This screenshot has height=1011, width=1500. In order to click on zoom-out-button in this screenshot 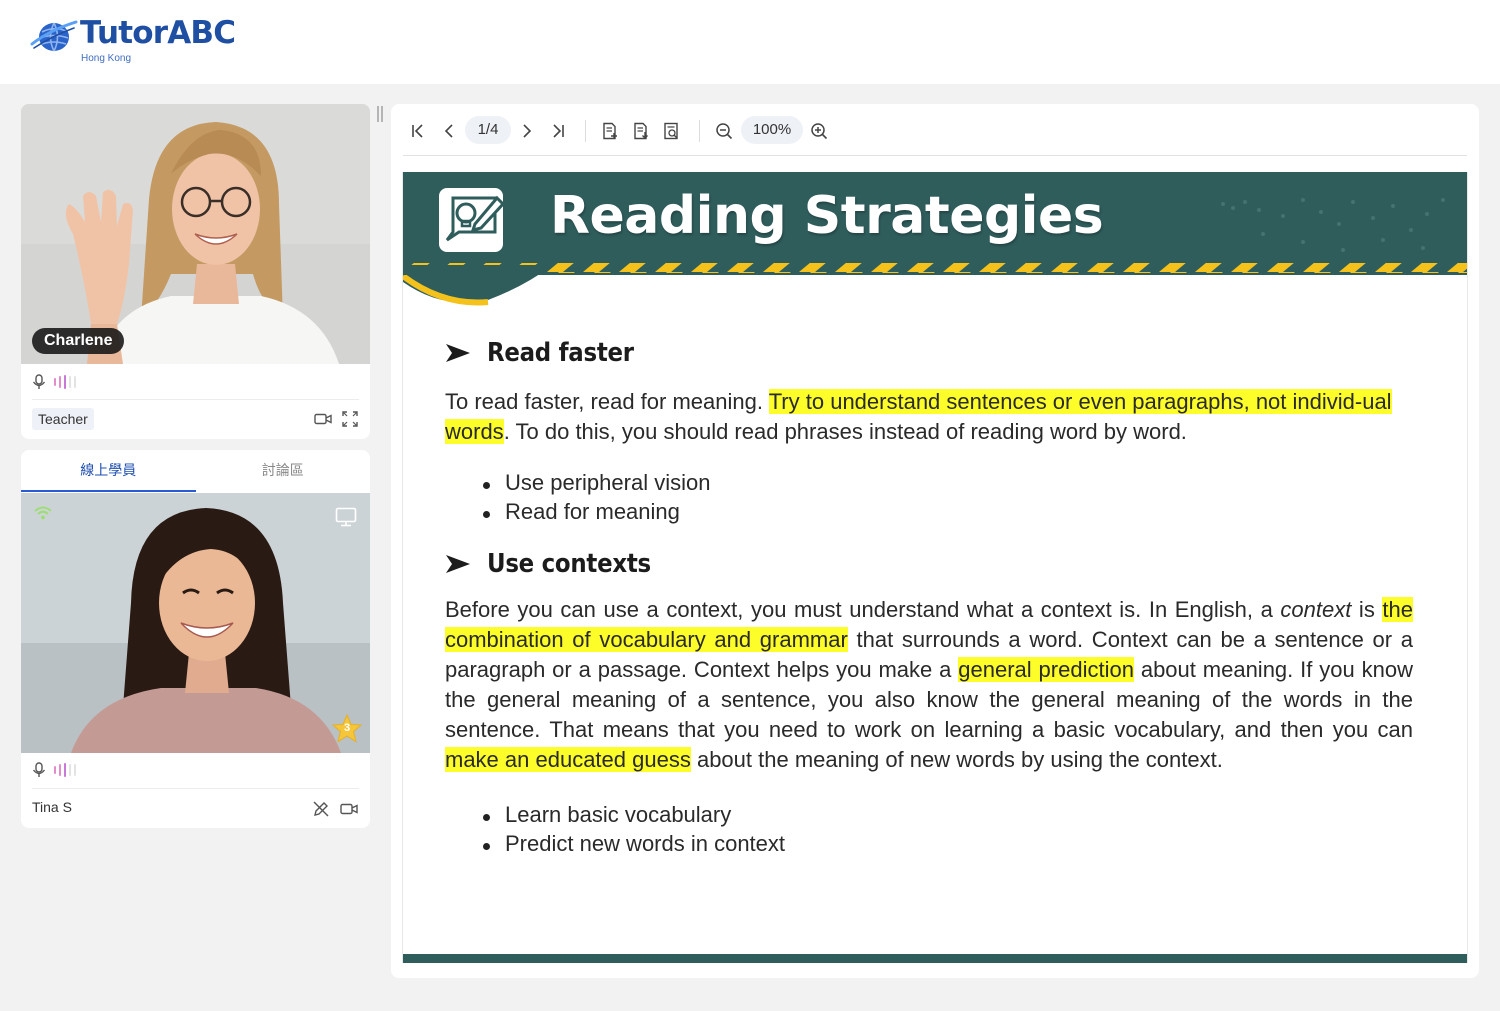, I will do `click(724, 131)`.